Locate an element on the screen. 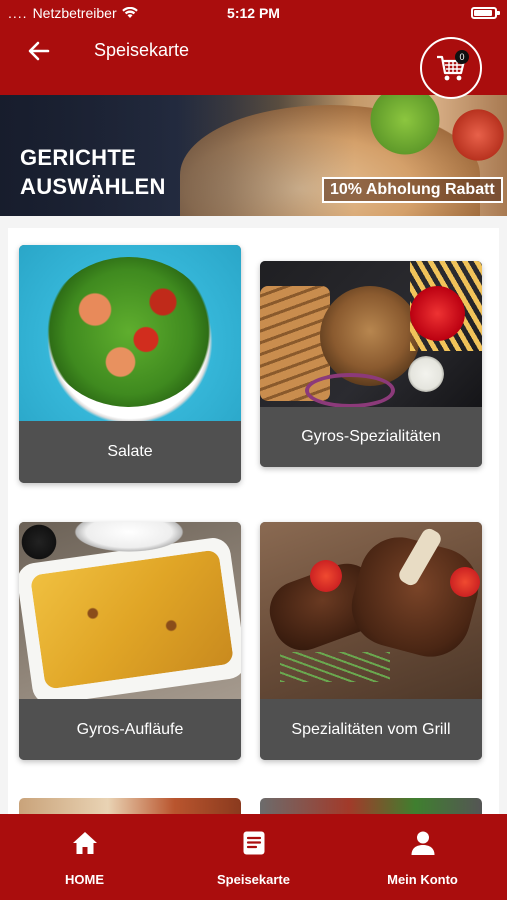 This screenshot has width=507, height=900. gyros-image is located at coordinates (371, 334).